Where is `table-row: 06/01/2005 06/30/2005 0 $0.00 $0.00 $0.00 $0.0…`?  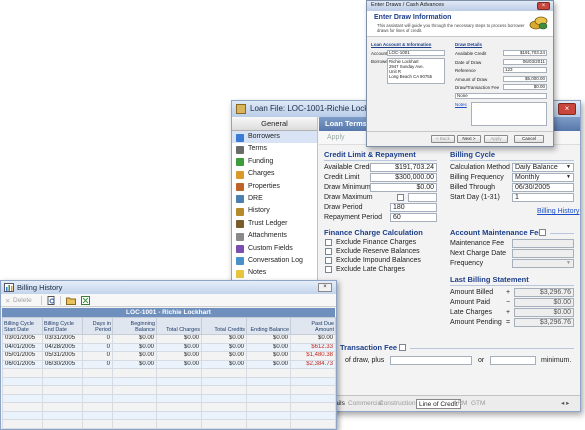
table-row: 06/01/2005 06/30/2005 0 $0.00 $0.00 $0.00 $0.0… is located at coordinates (169, 364).